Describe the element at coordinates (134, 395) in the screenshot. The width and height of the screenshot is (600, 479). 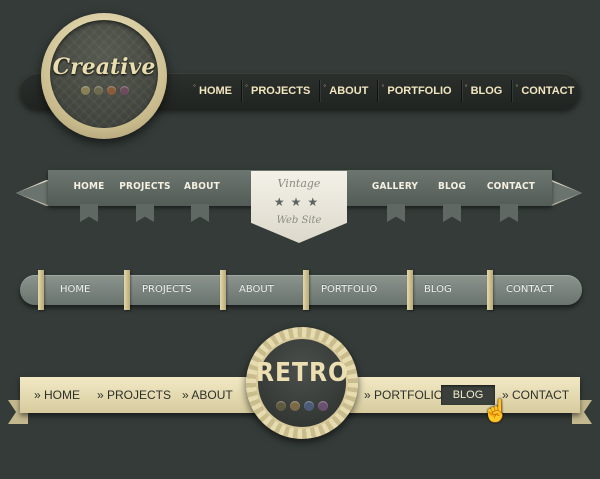
I see `retro-nav-projects: » PROJECTS` at that location.